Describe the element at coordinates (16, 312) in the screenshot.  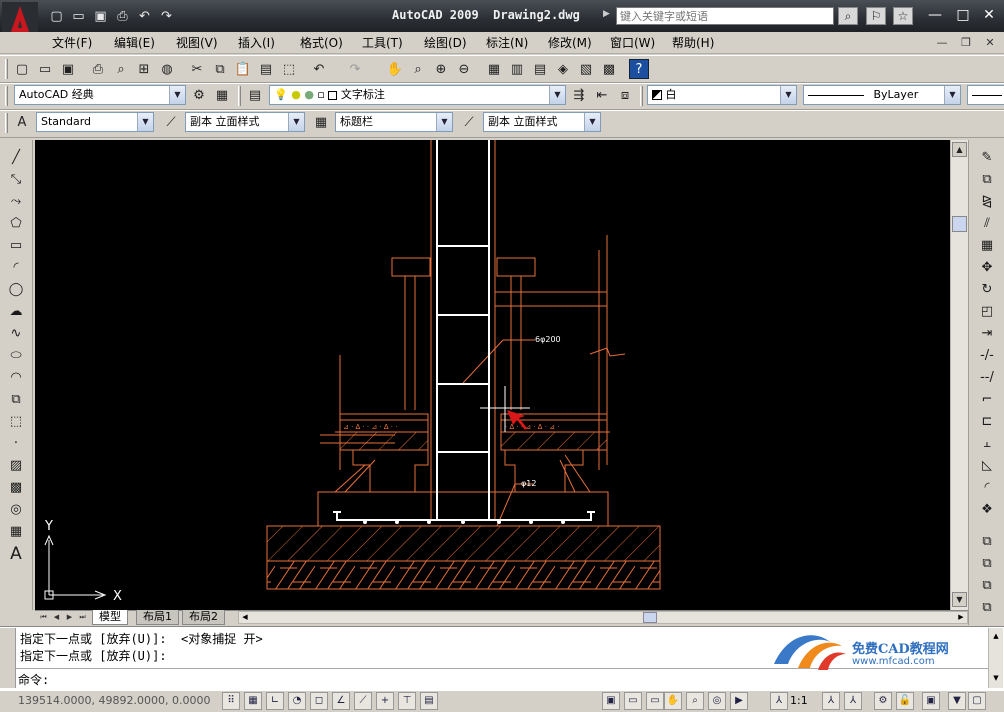
I see `revision-cloud-icon: ☁` at that location.